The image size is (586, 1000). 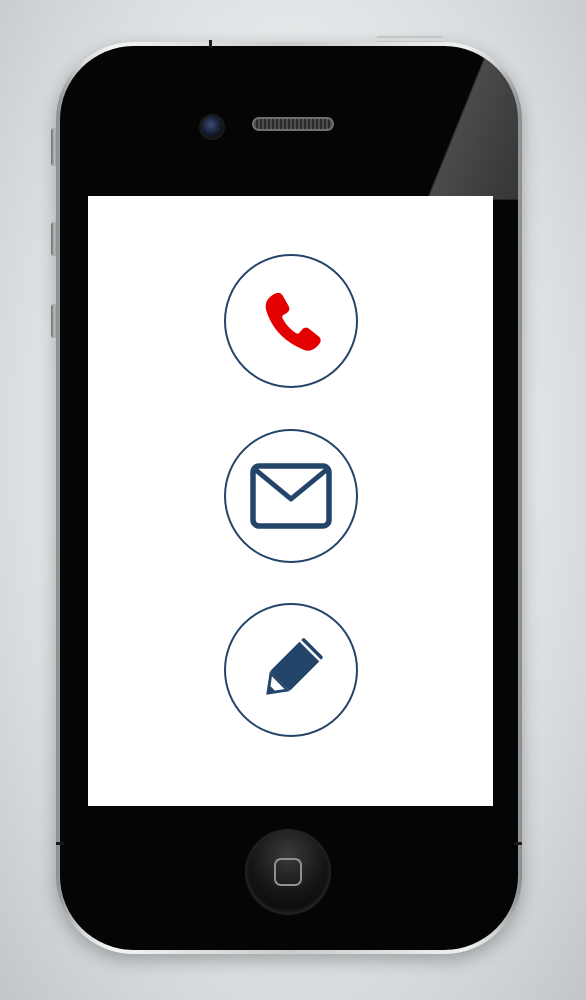 What do you see at coordinates (212, 127) in the screenshot?
I see `front-camera-icon` at bounding box center [212, 127].